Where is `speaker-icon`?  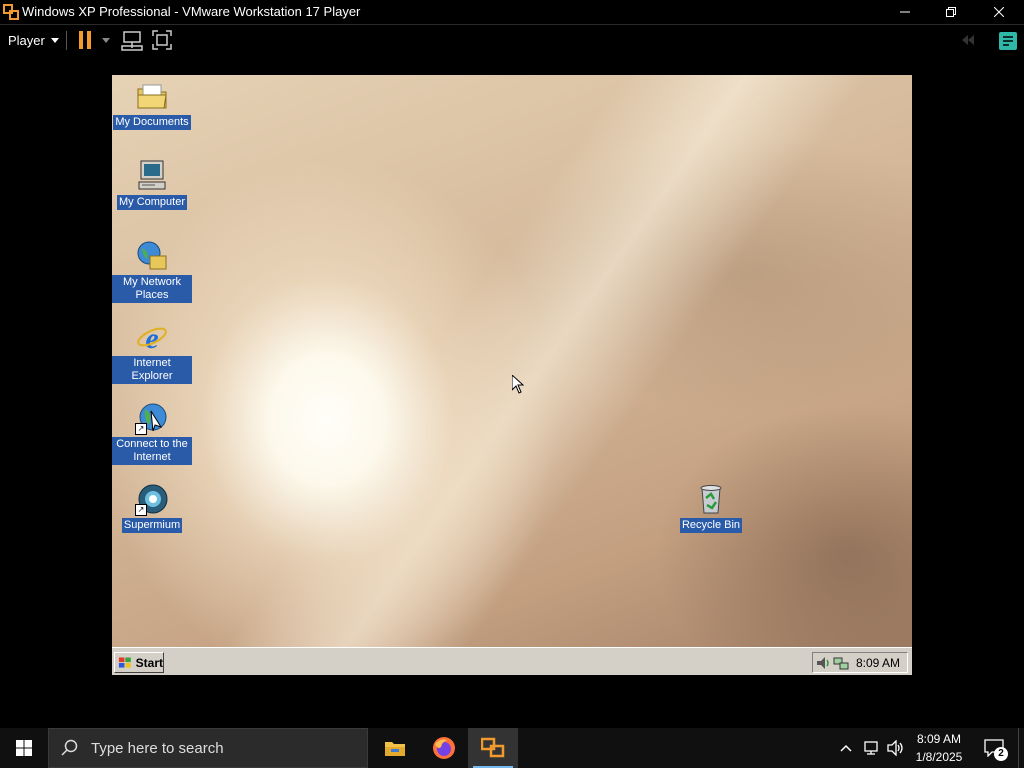
speaker-icon is located at coordinates (895, 748).